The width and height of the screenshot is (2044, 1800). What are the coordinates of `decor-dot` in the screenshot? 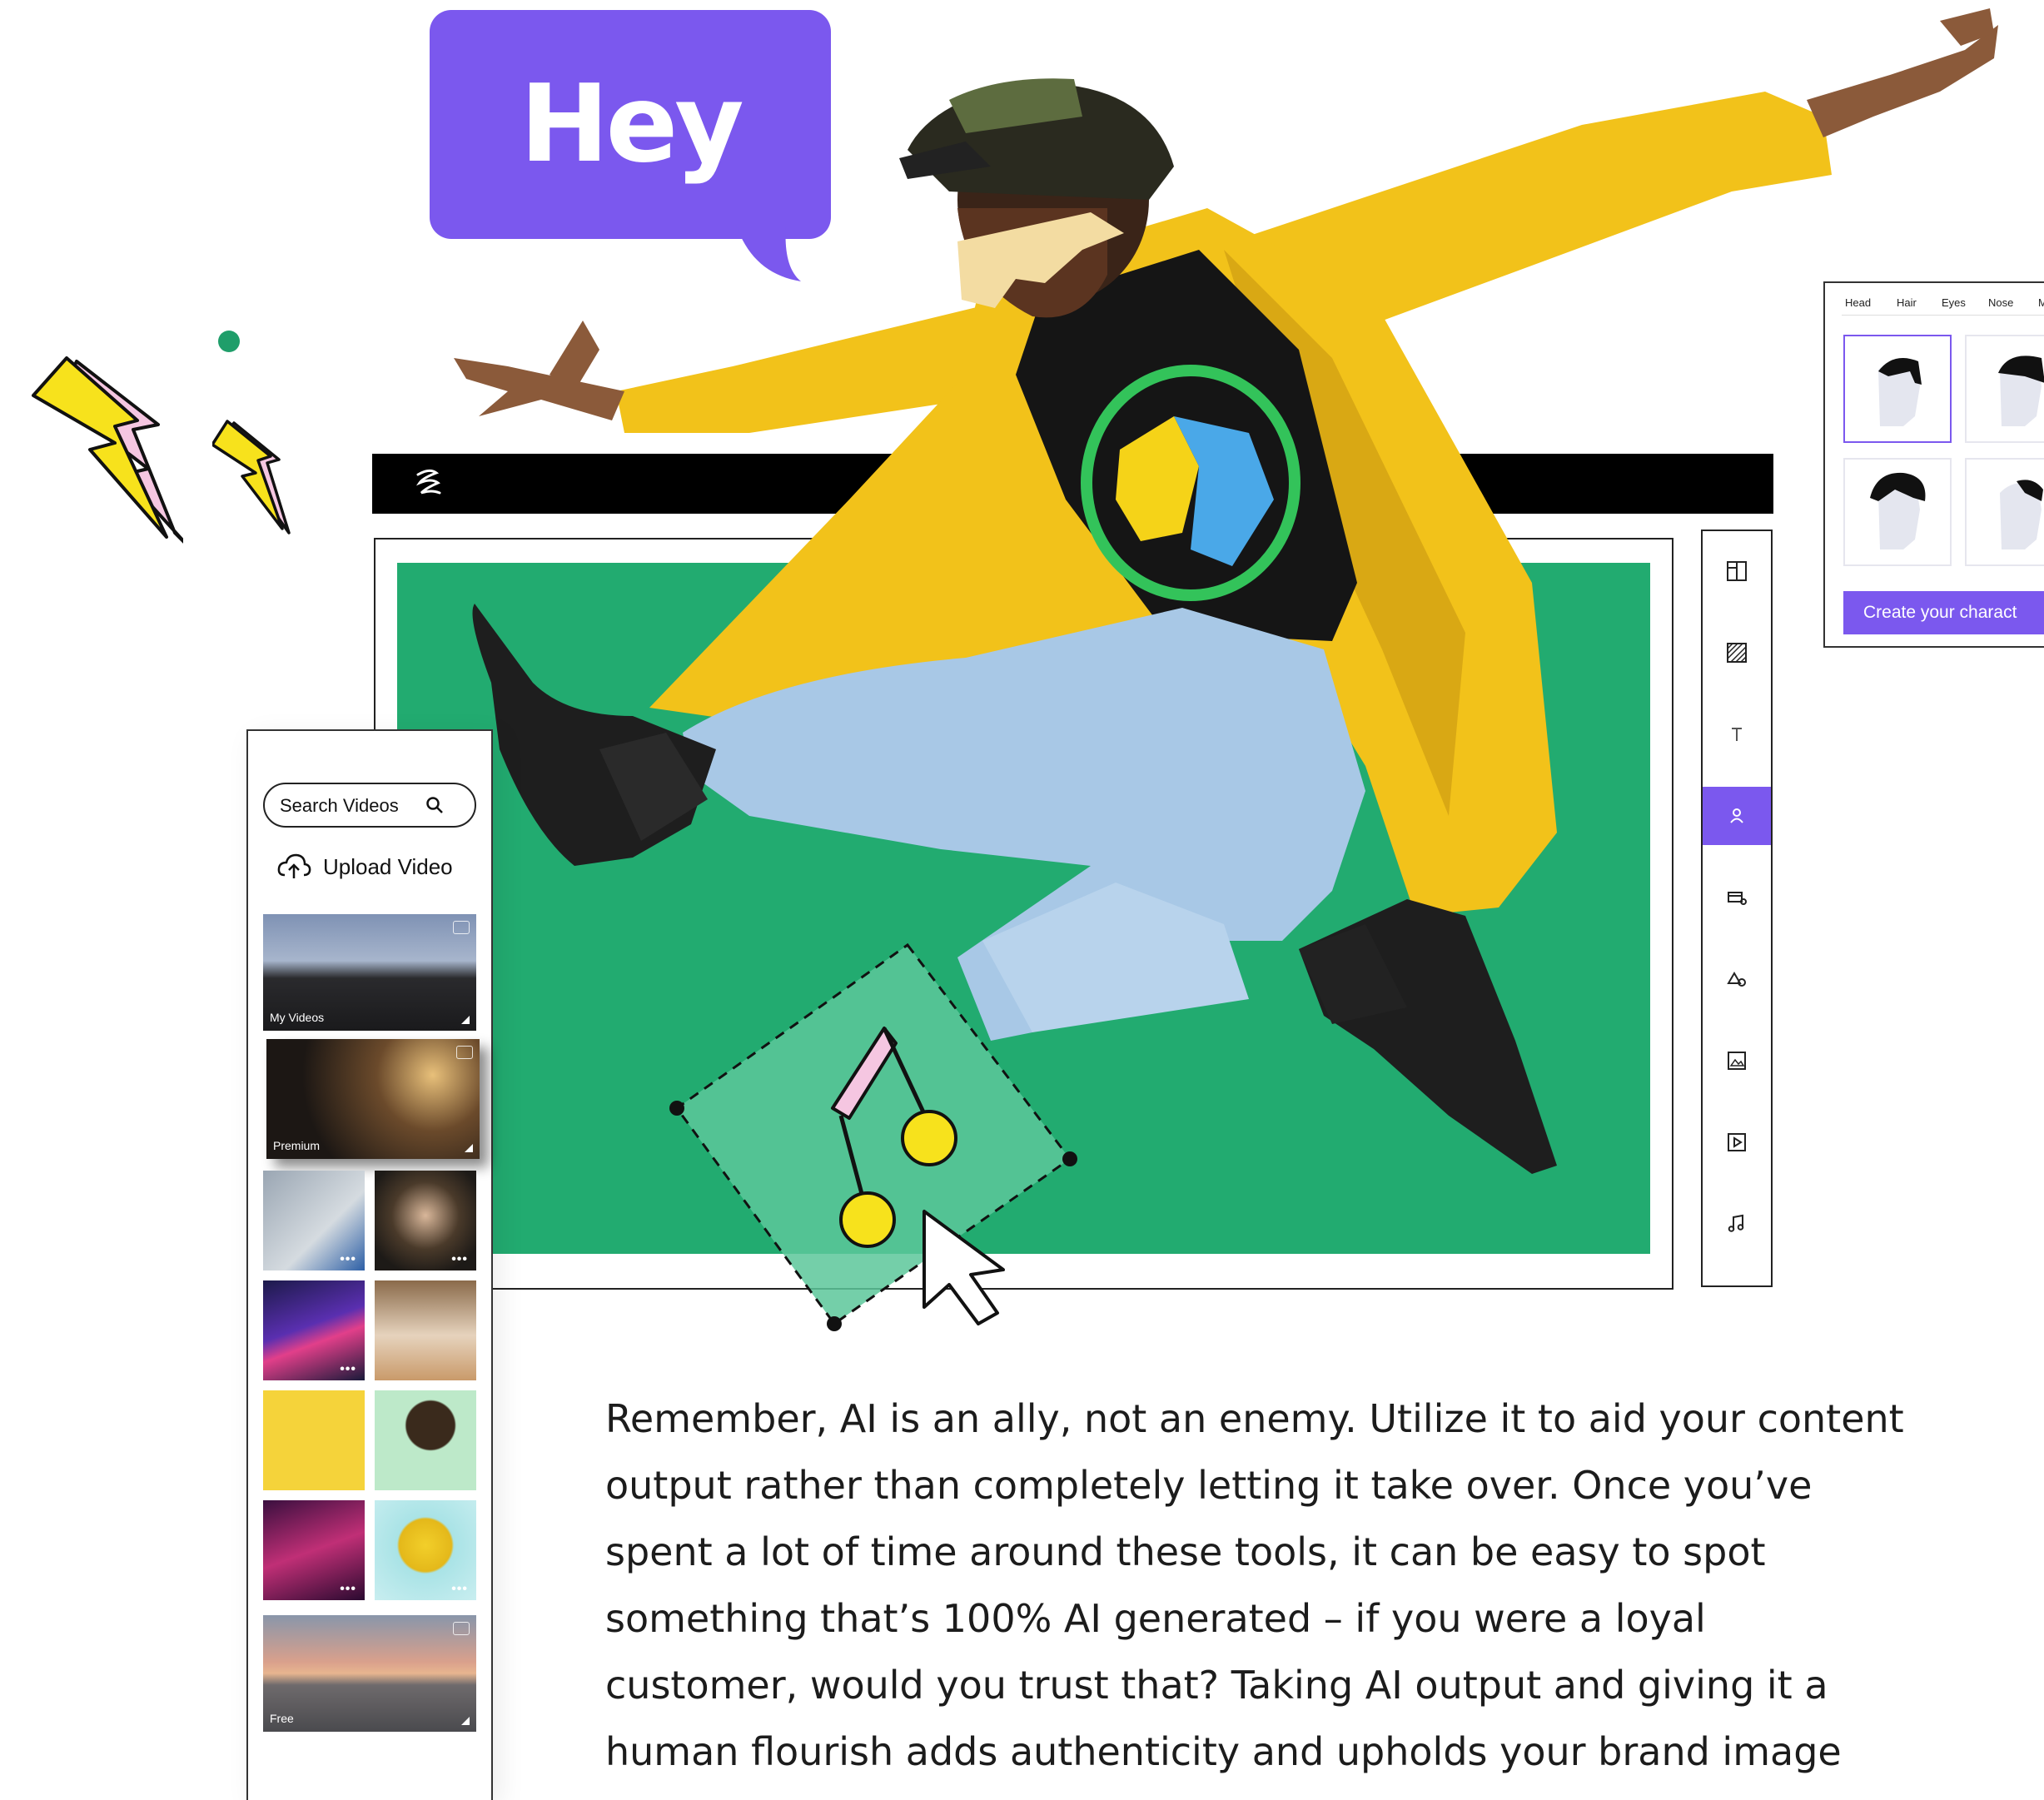 It's located at (229, 341).